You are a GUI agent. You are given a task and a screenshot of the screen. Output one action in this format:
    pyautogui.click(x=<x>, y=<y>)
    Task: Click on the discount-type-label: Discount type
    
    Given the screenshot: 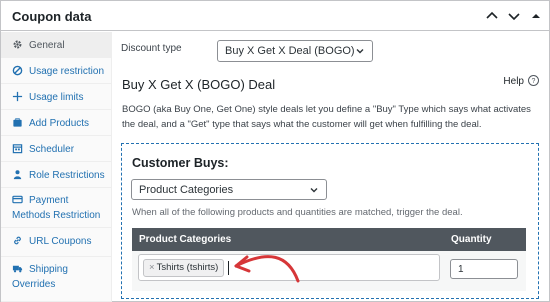 What is the action you would take?
    pyautogui.click(x=151, y=48)
    